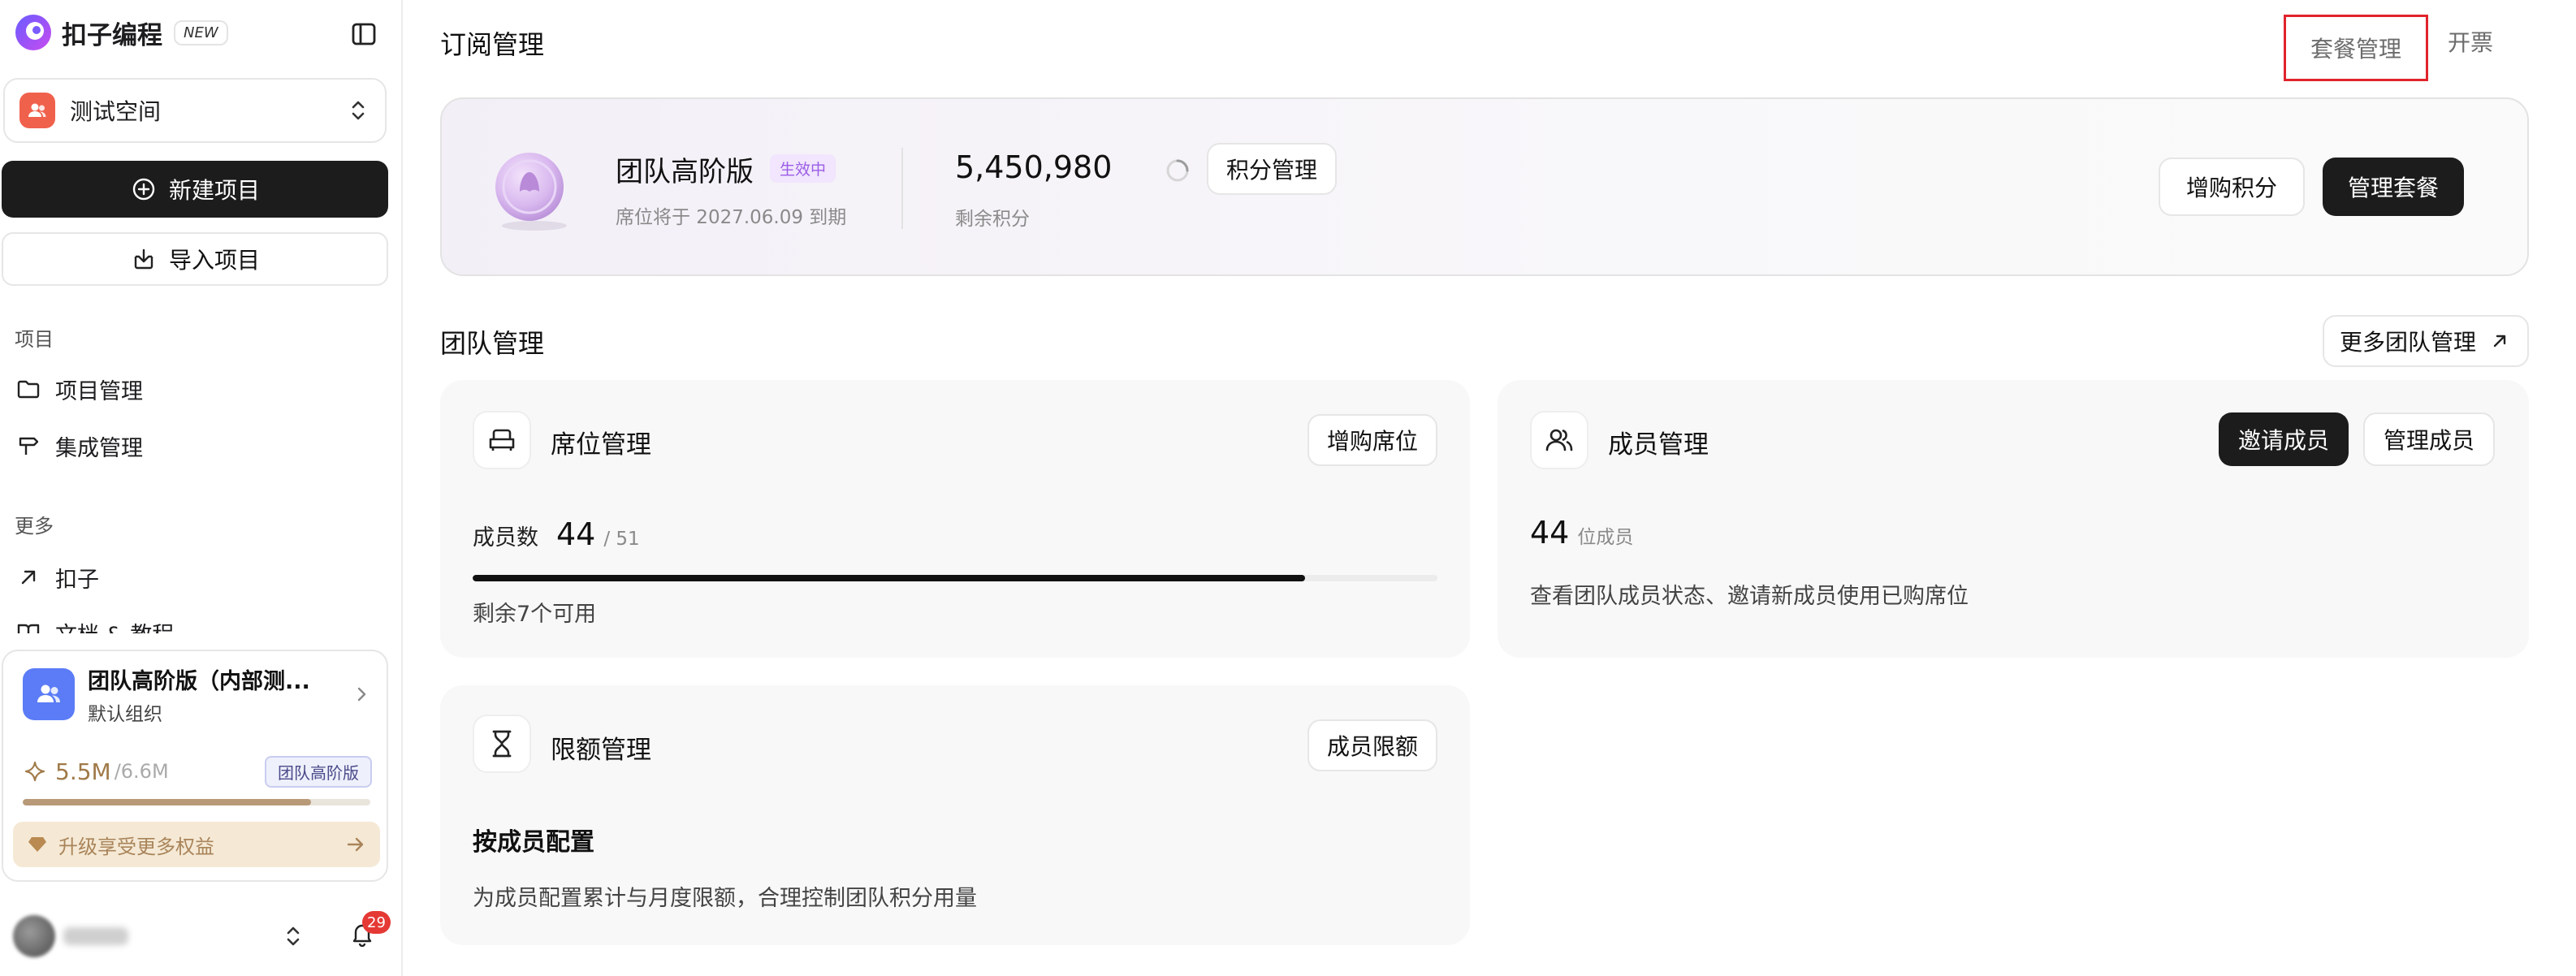  Describe the element at coordinates (37, 110) in the screenshot. I see `workspace-avatar-icon` at that location.